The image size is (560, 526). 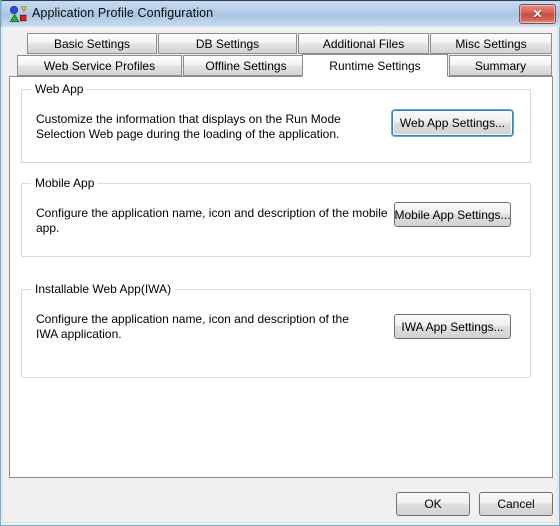 I want to click on tab-summary: Summary, so click(x=500, y=65).